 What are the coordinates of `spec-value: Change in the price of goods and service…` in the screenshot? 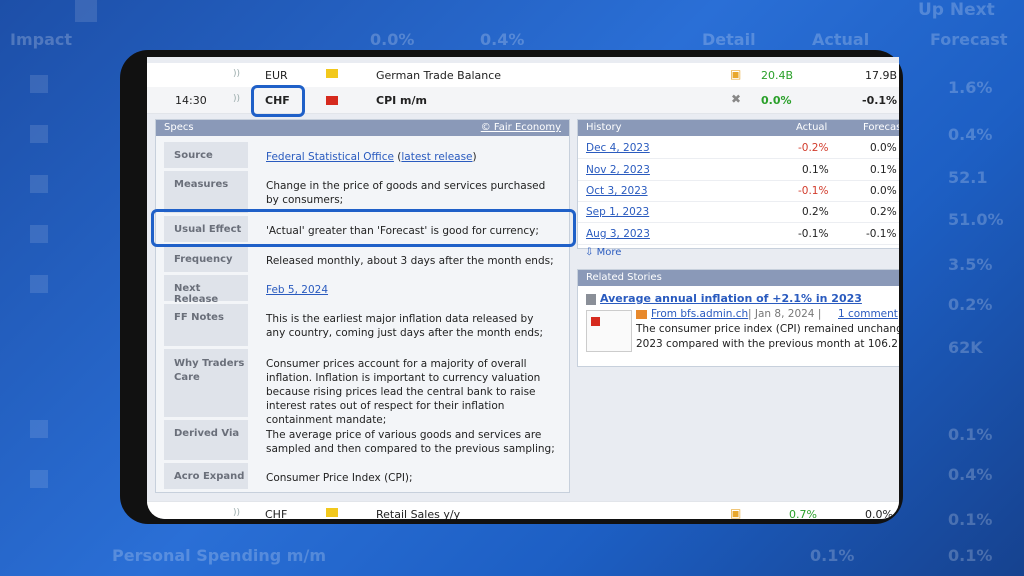 It's located at (406, 193).